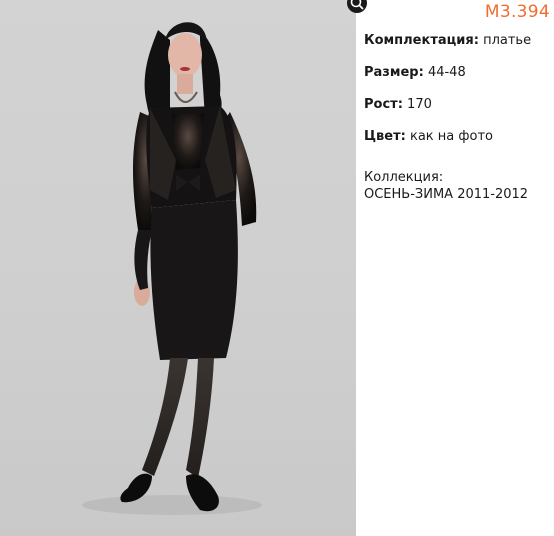 The height and width of the screenshot is (536, 554). Describe the element at coordinates (457, 186) in the screenshot. I see `collection-block: Коллекция: ОСЕНЬ-ЗИМА 2011-2012` at that location.